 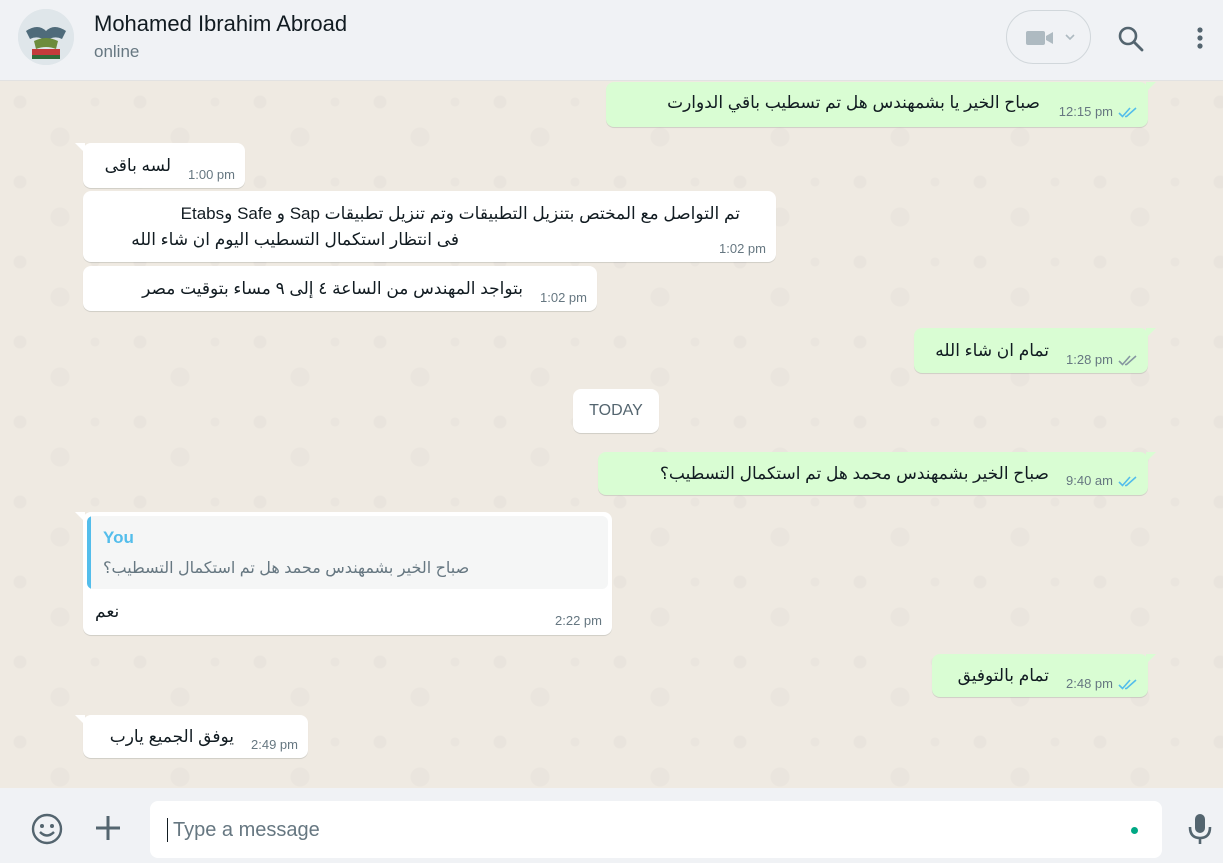 I want to click on message-input: Type a message, so click(x=656, y=829).